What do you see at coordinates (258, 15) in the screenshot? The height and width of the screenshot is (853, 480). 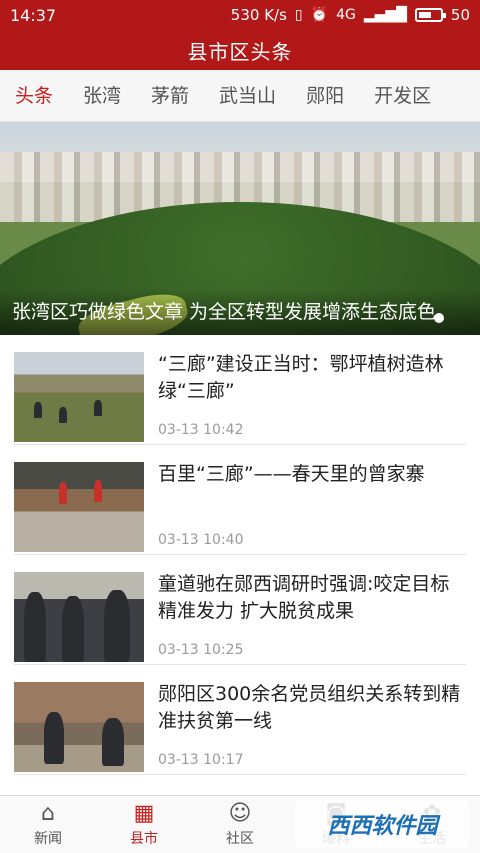 I see `network-speed: 530 K/s` at bounding box center [258, 15].